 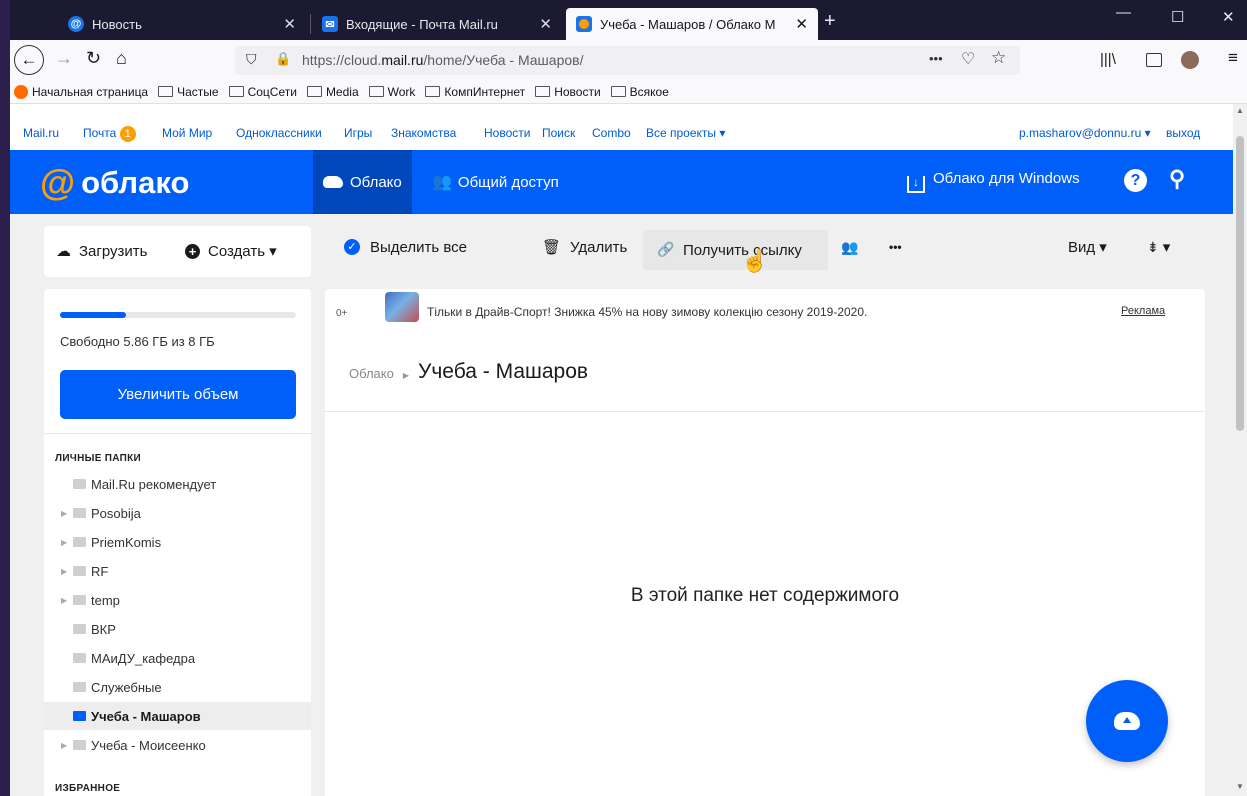 I want to click on bookmark-label: Новости, so click(x=577, y=91).